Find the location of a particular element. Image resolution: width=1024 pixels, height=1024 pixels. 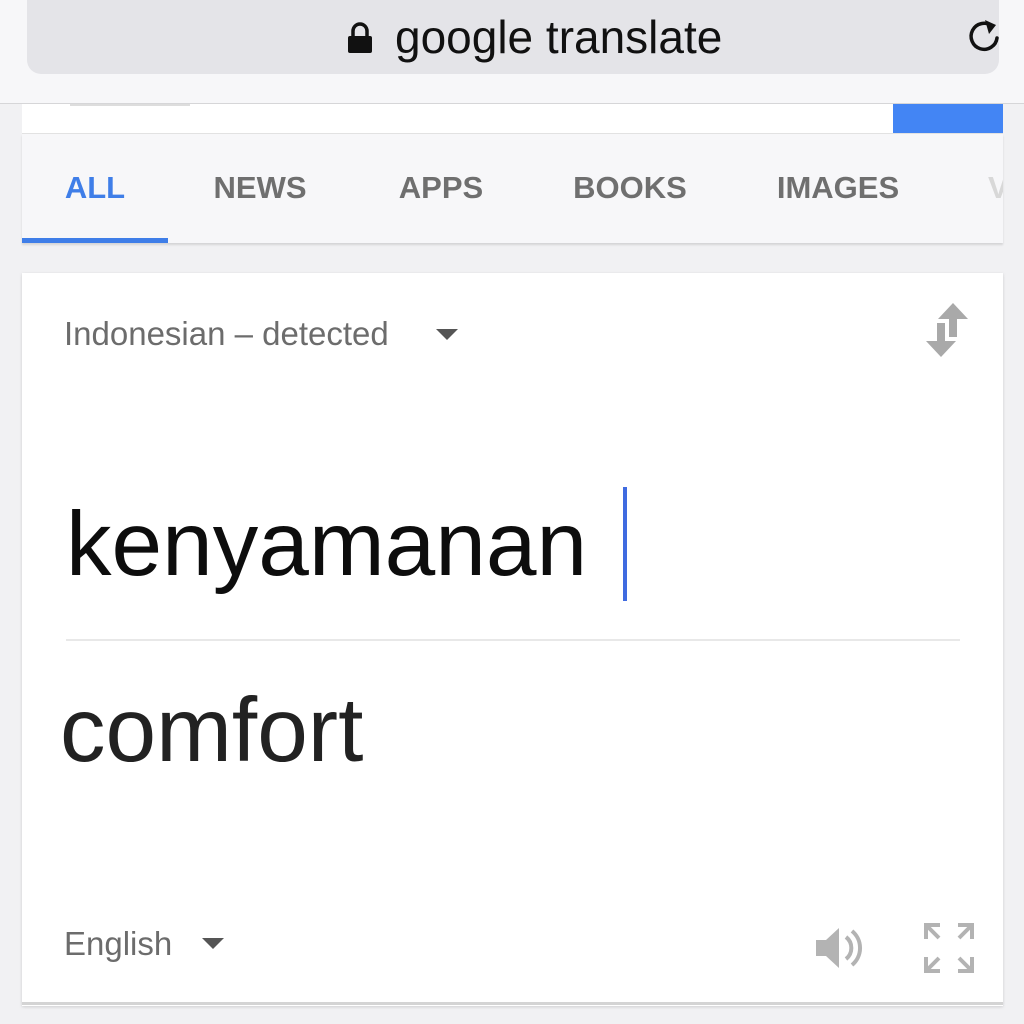

reload-icon is located at coordinates (985, 36).